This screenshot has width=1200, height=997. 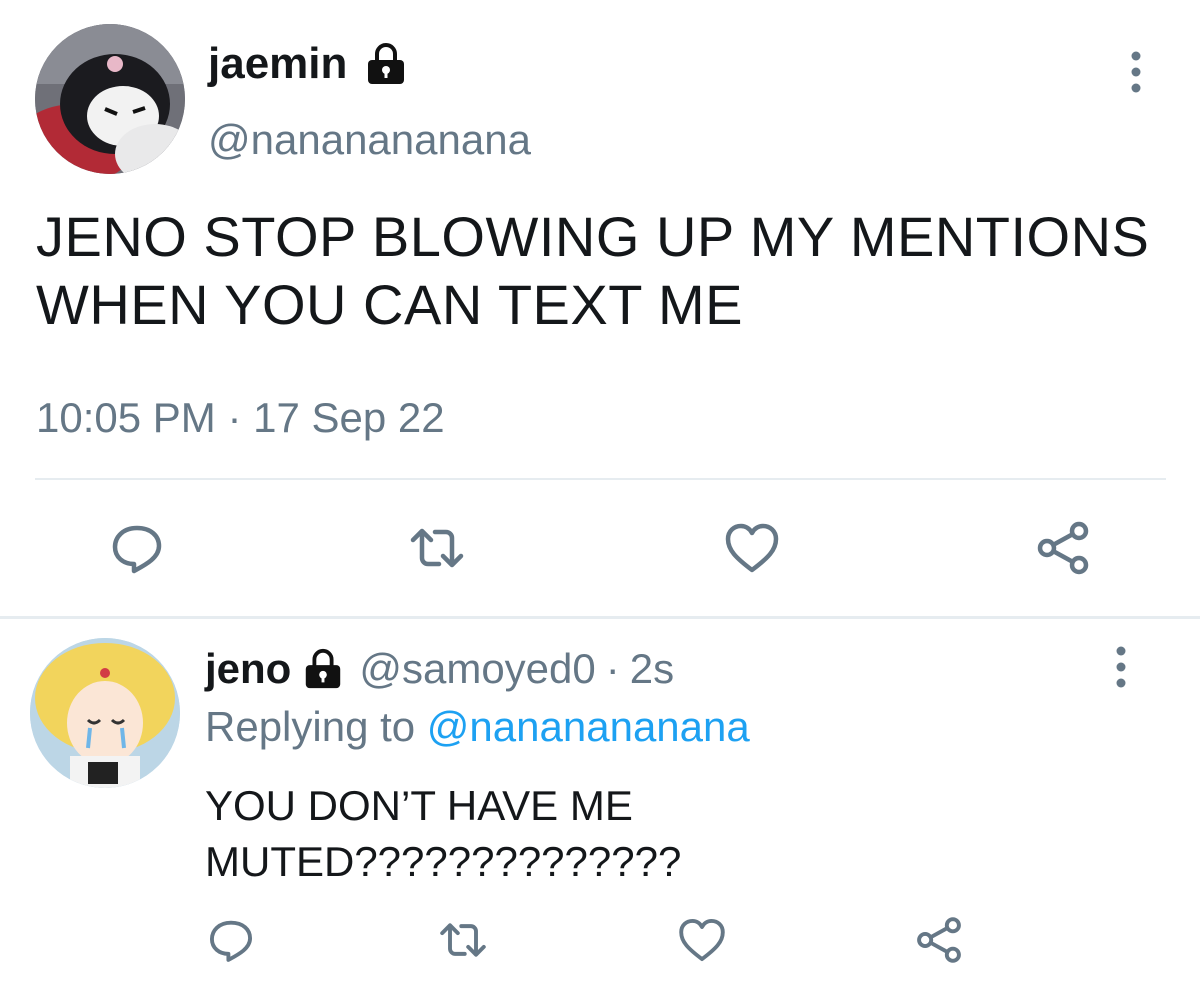 I want to click on replying-to-label: Replying to, so click(x=316, y=726).